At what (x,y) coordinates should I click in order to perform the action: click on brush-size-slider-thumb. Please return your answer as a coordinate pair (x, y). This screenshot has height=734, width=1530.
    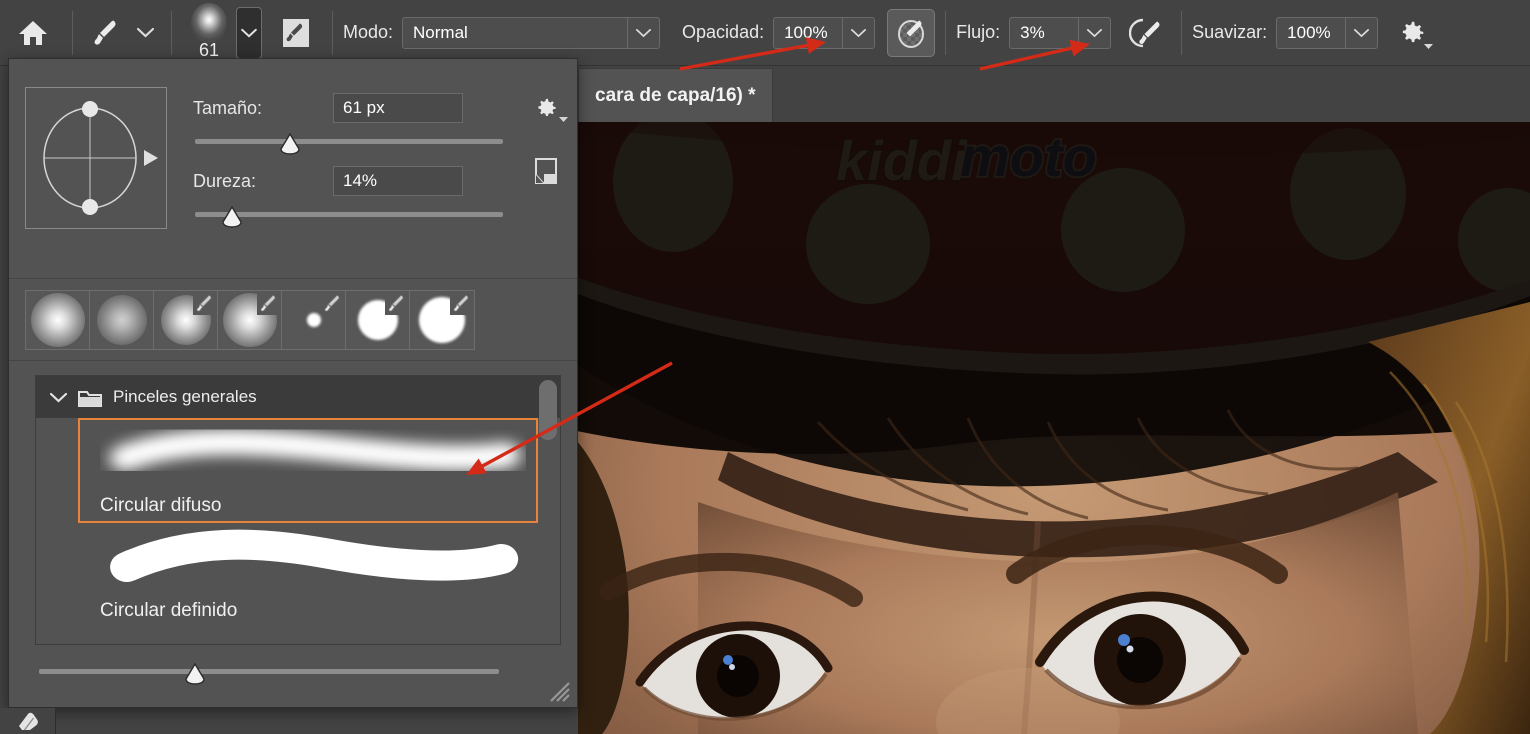
    Looking at the image, I should click on (290, 143).